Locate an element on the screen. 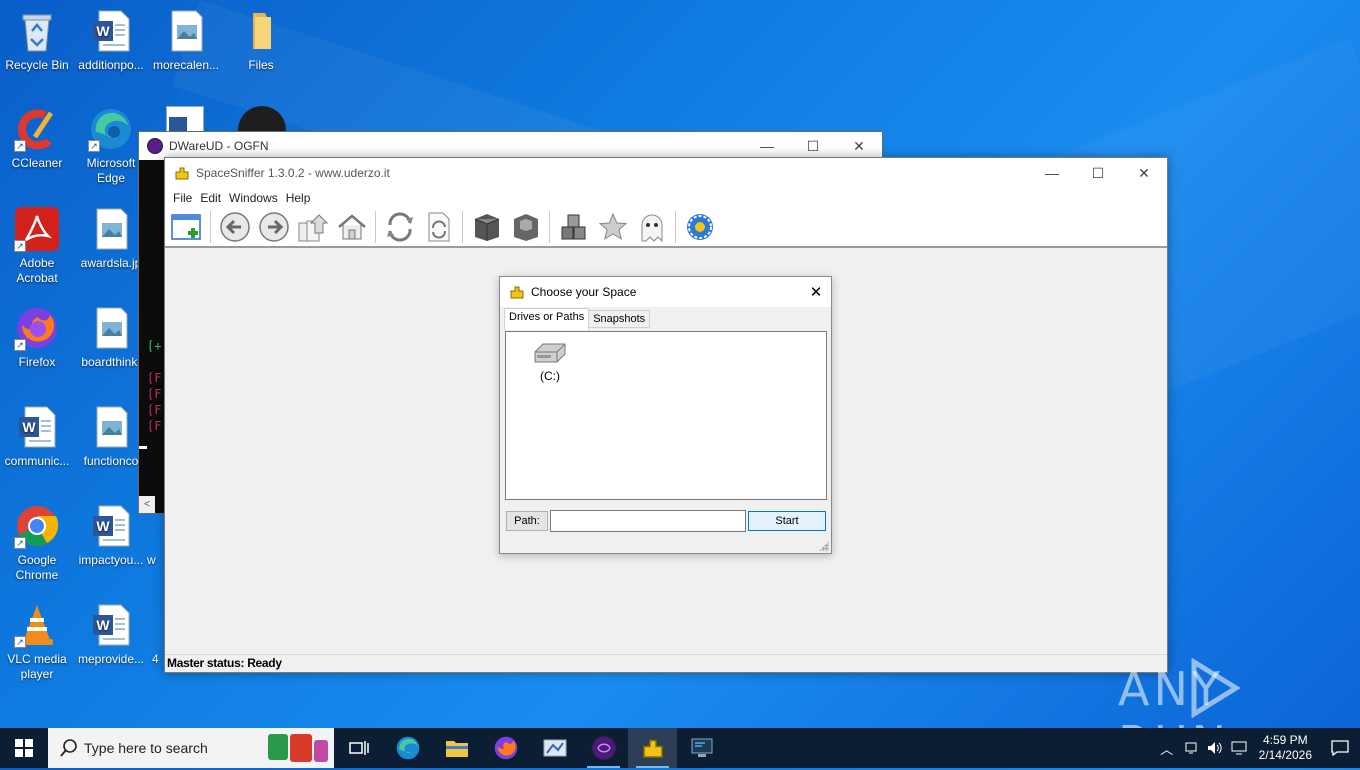 This screenshot has width=1360, height=770. desktop-icon-label: Recycle Bin is located at coordinates (37, 65).